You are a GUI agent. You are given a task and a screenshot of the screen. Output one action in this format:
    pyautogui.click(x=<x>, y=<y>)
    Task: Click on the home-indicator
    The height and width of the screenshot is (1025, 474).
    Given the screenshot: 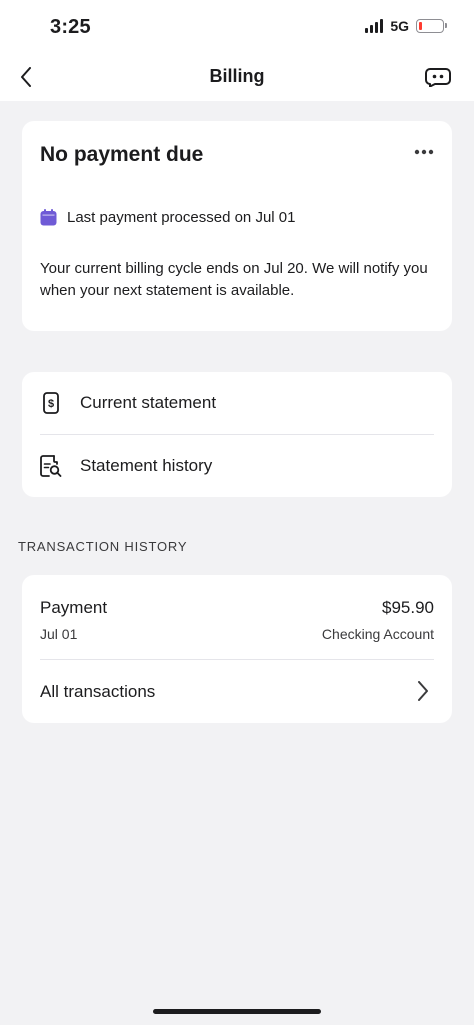 What is the action you would take?
    pyautogui.click(x=237, y=1011)
    